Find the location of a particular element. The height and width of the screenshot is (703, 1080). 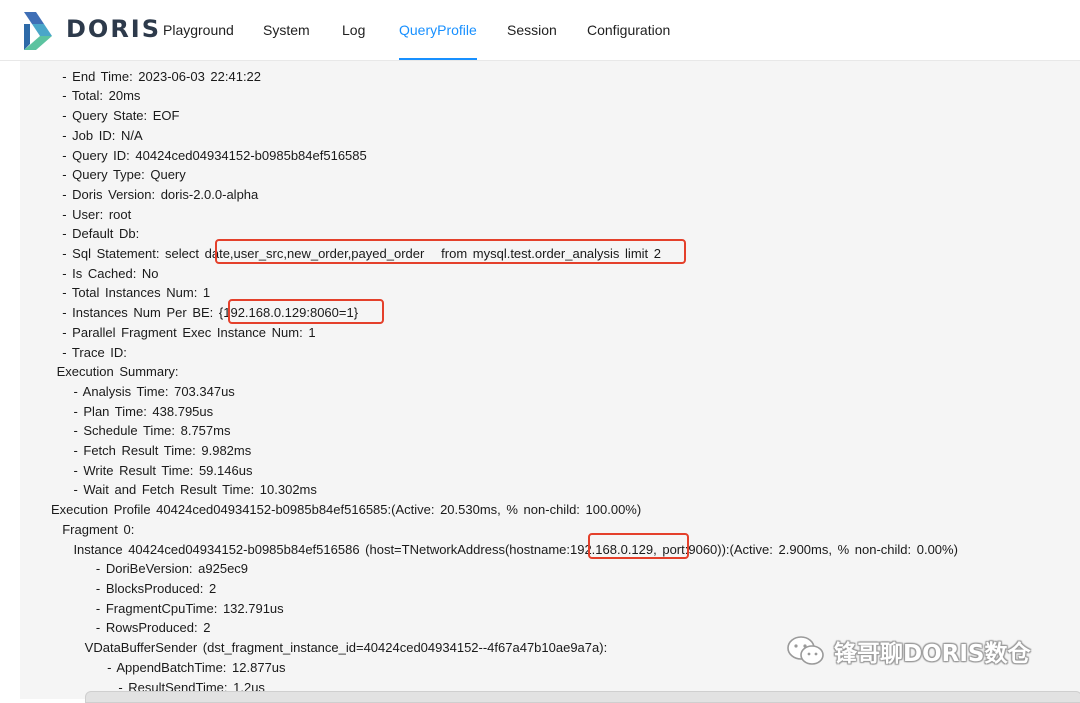

wechat-icon is located at coordinates (805, 650).